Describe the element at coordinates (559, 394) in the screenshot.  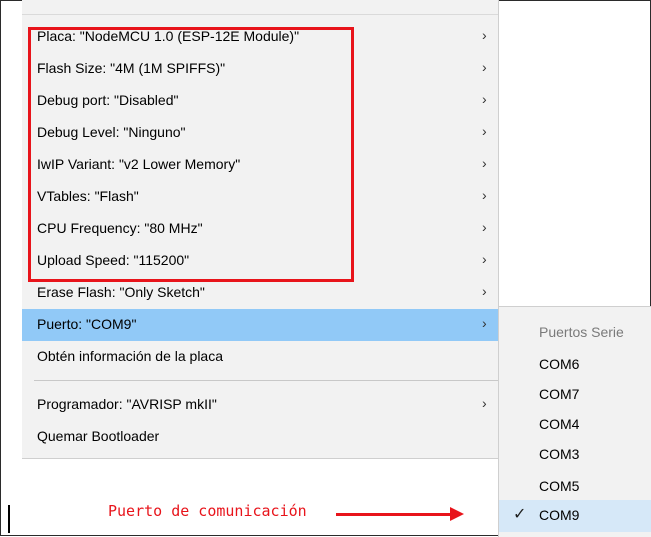
I see `port-label: COM7` at that location.